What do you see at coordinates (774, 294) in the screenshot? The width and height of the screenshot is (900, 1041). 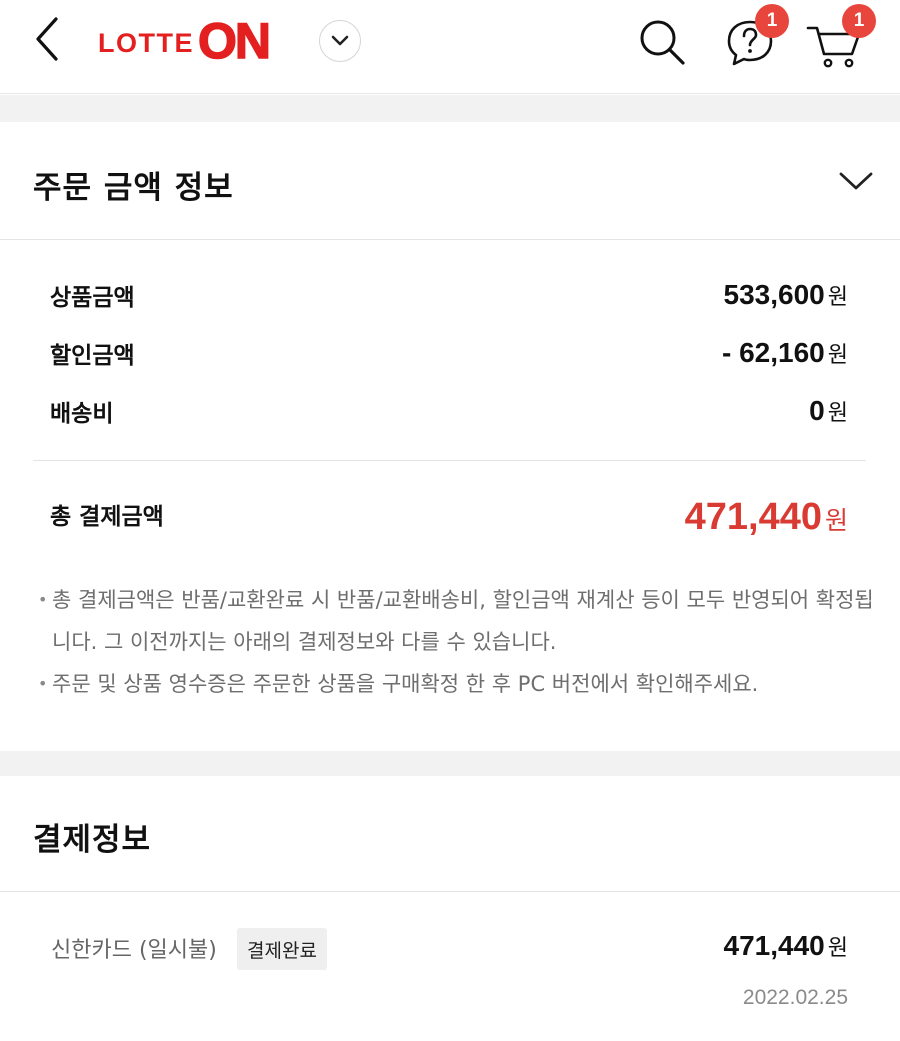 I see `product-amount-number: 533,600` at bounding box center [774, 294].